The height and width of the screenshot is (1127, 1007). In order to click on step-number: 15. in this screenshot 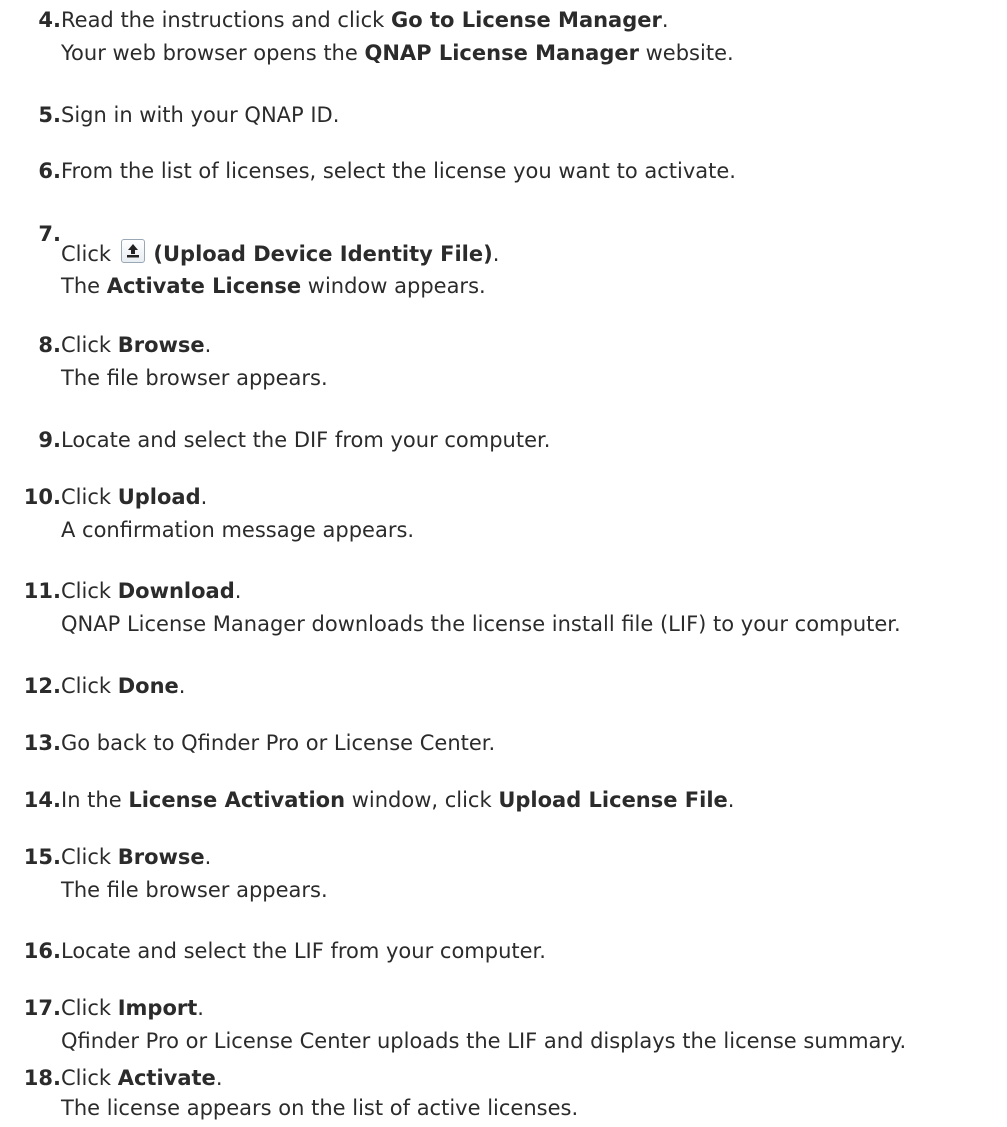, I will do `click(42, 857)`.